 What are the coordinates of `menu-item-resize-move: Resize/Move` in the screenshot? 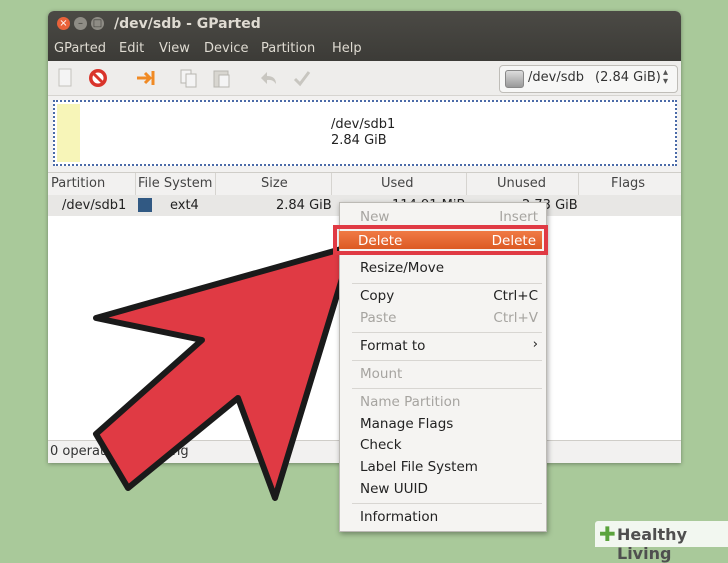 It's located at (402, 268).